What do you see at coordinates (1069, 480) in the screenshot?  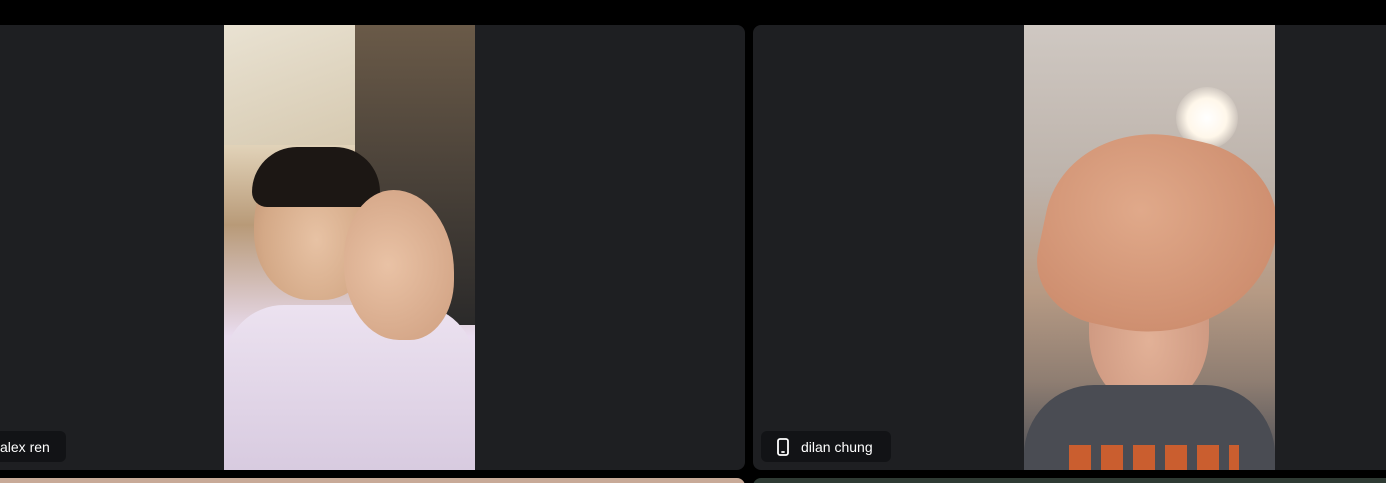 I see `next-row-tile-right` at bounding box center [1069, 480].